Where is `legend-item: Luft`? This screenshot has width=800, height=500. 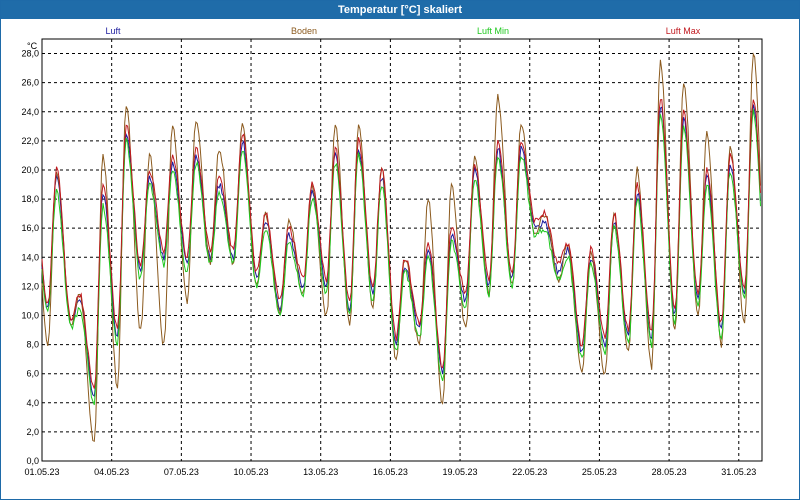 legend-item: Luft is located at coordinates (113, 31).